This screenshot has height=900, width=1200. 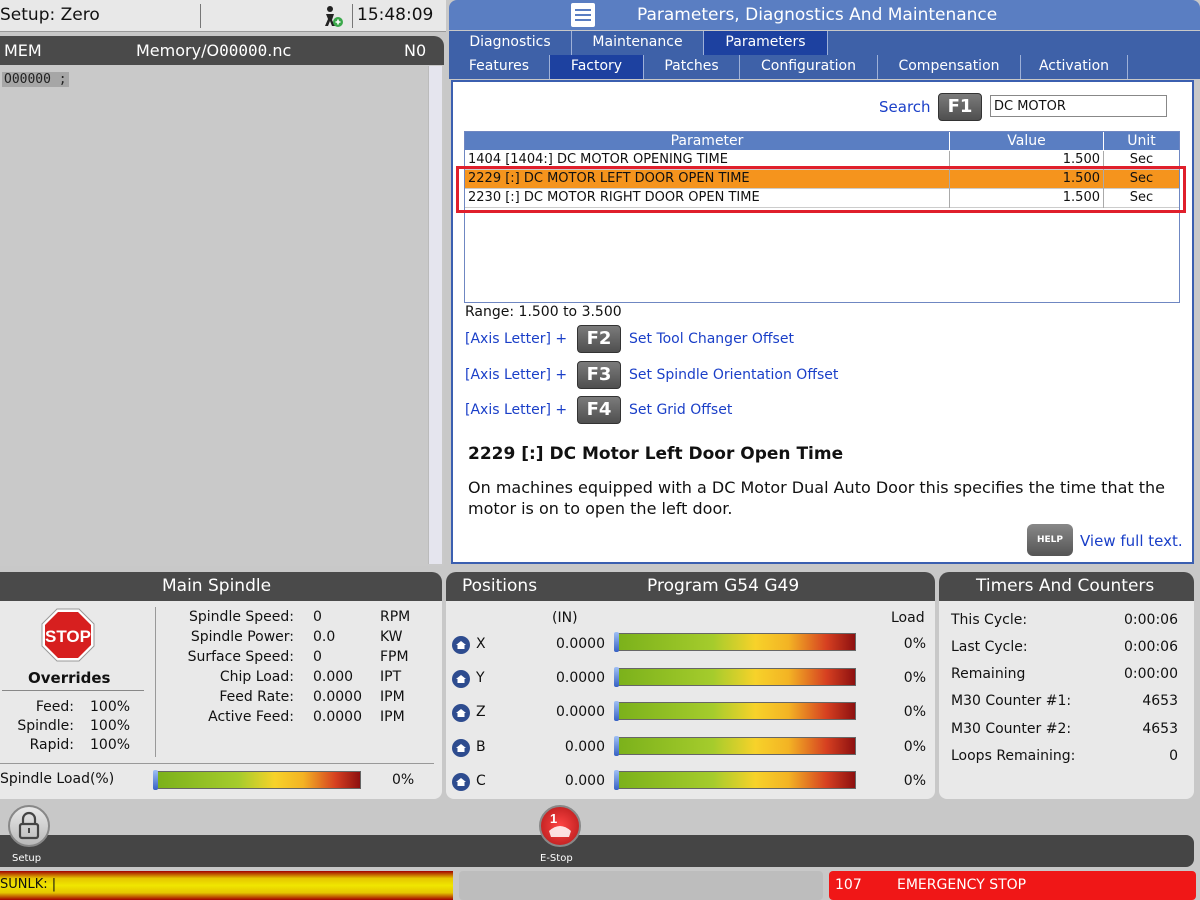 What do you see at coordinates (809, 67) in the screenshot?
I see `tab-configuration: Configuration` at bounding box center [809, 67].